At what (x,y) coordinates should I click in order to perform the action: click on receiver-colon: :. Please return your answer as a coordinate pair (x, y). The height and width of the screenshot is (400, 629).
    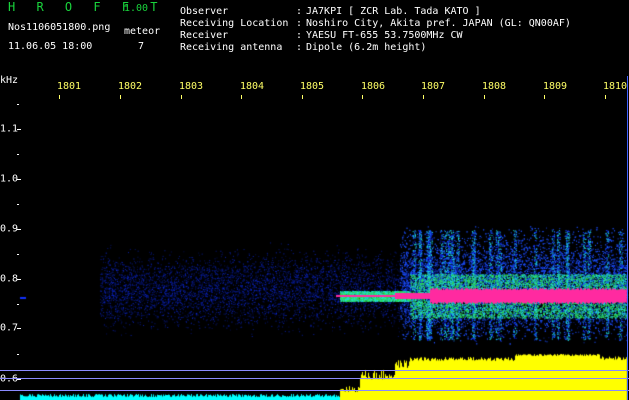
    Looking at the image, I should click on (299, 35).